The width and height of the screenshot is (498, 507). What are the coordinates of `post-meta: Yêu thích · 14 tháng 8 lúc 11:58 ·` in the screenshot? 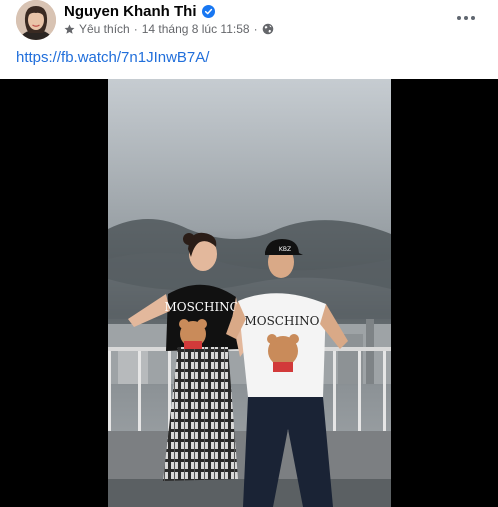 It's located at (169, 29).